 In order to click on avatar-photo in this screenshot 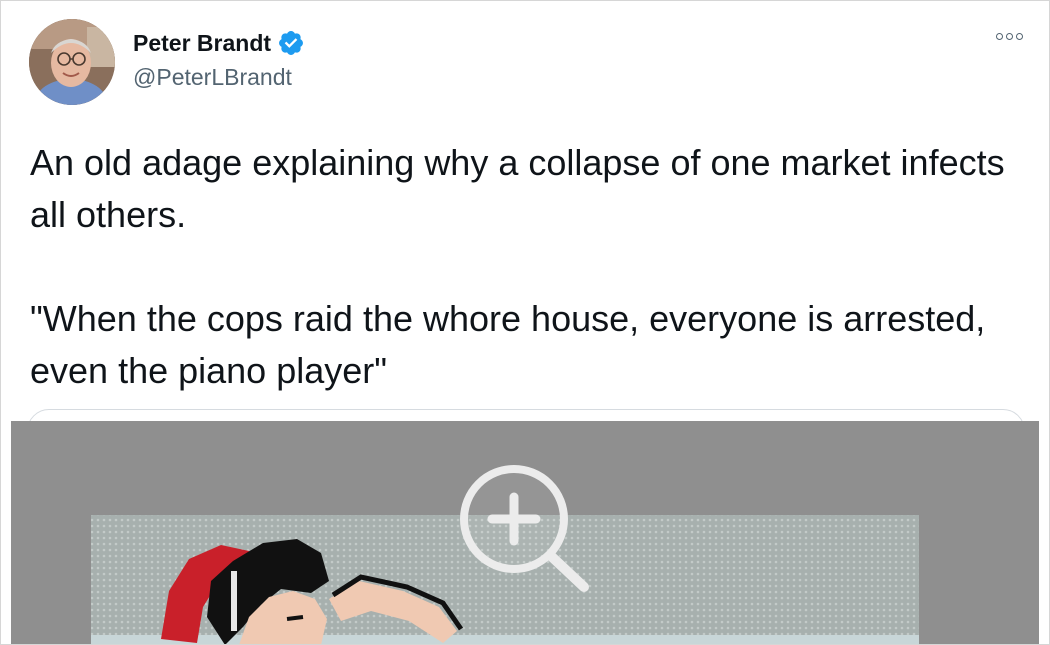, I will do `click(72, 62)`.